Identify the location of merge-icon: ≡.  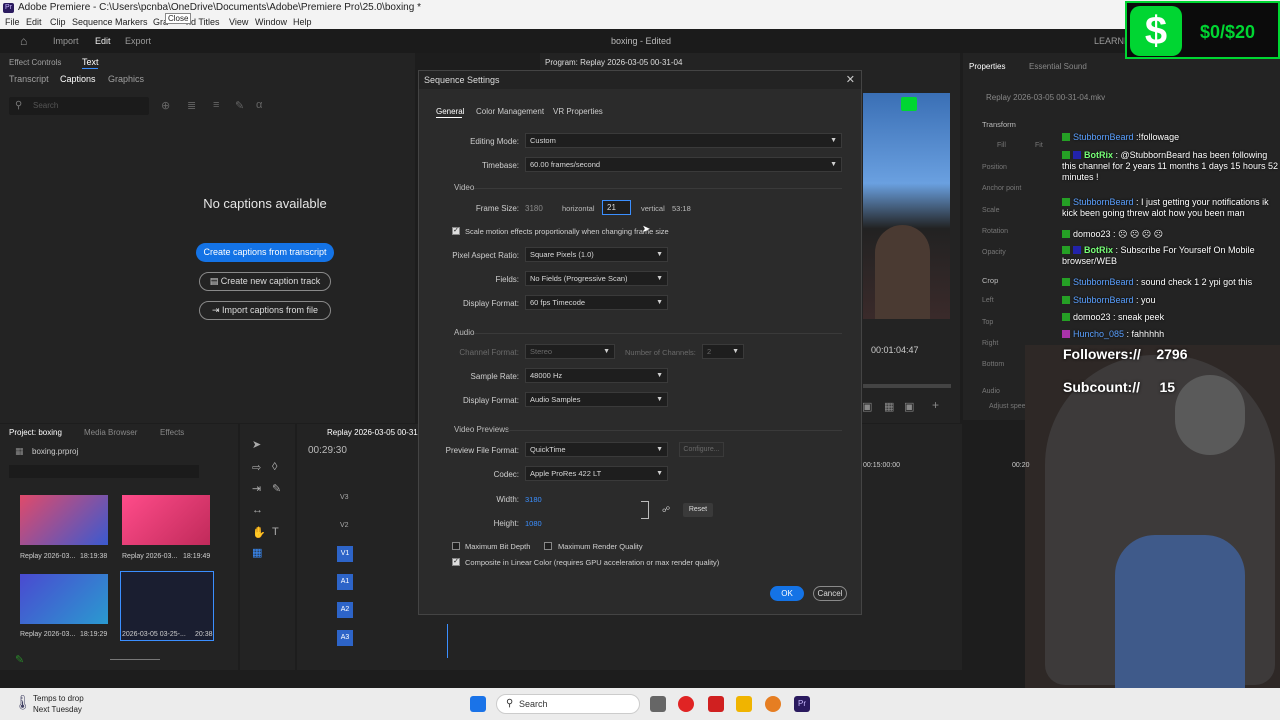
(216, 105).